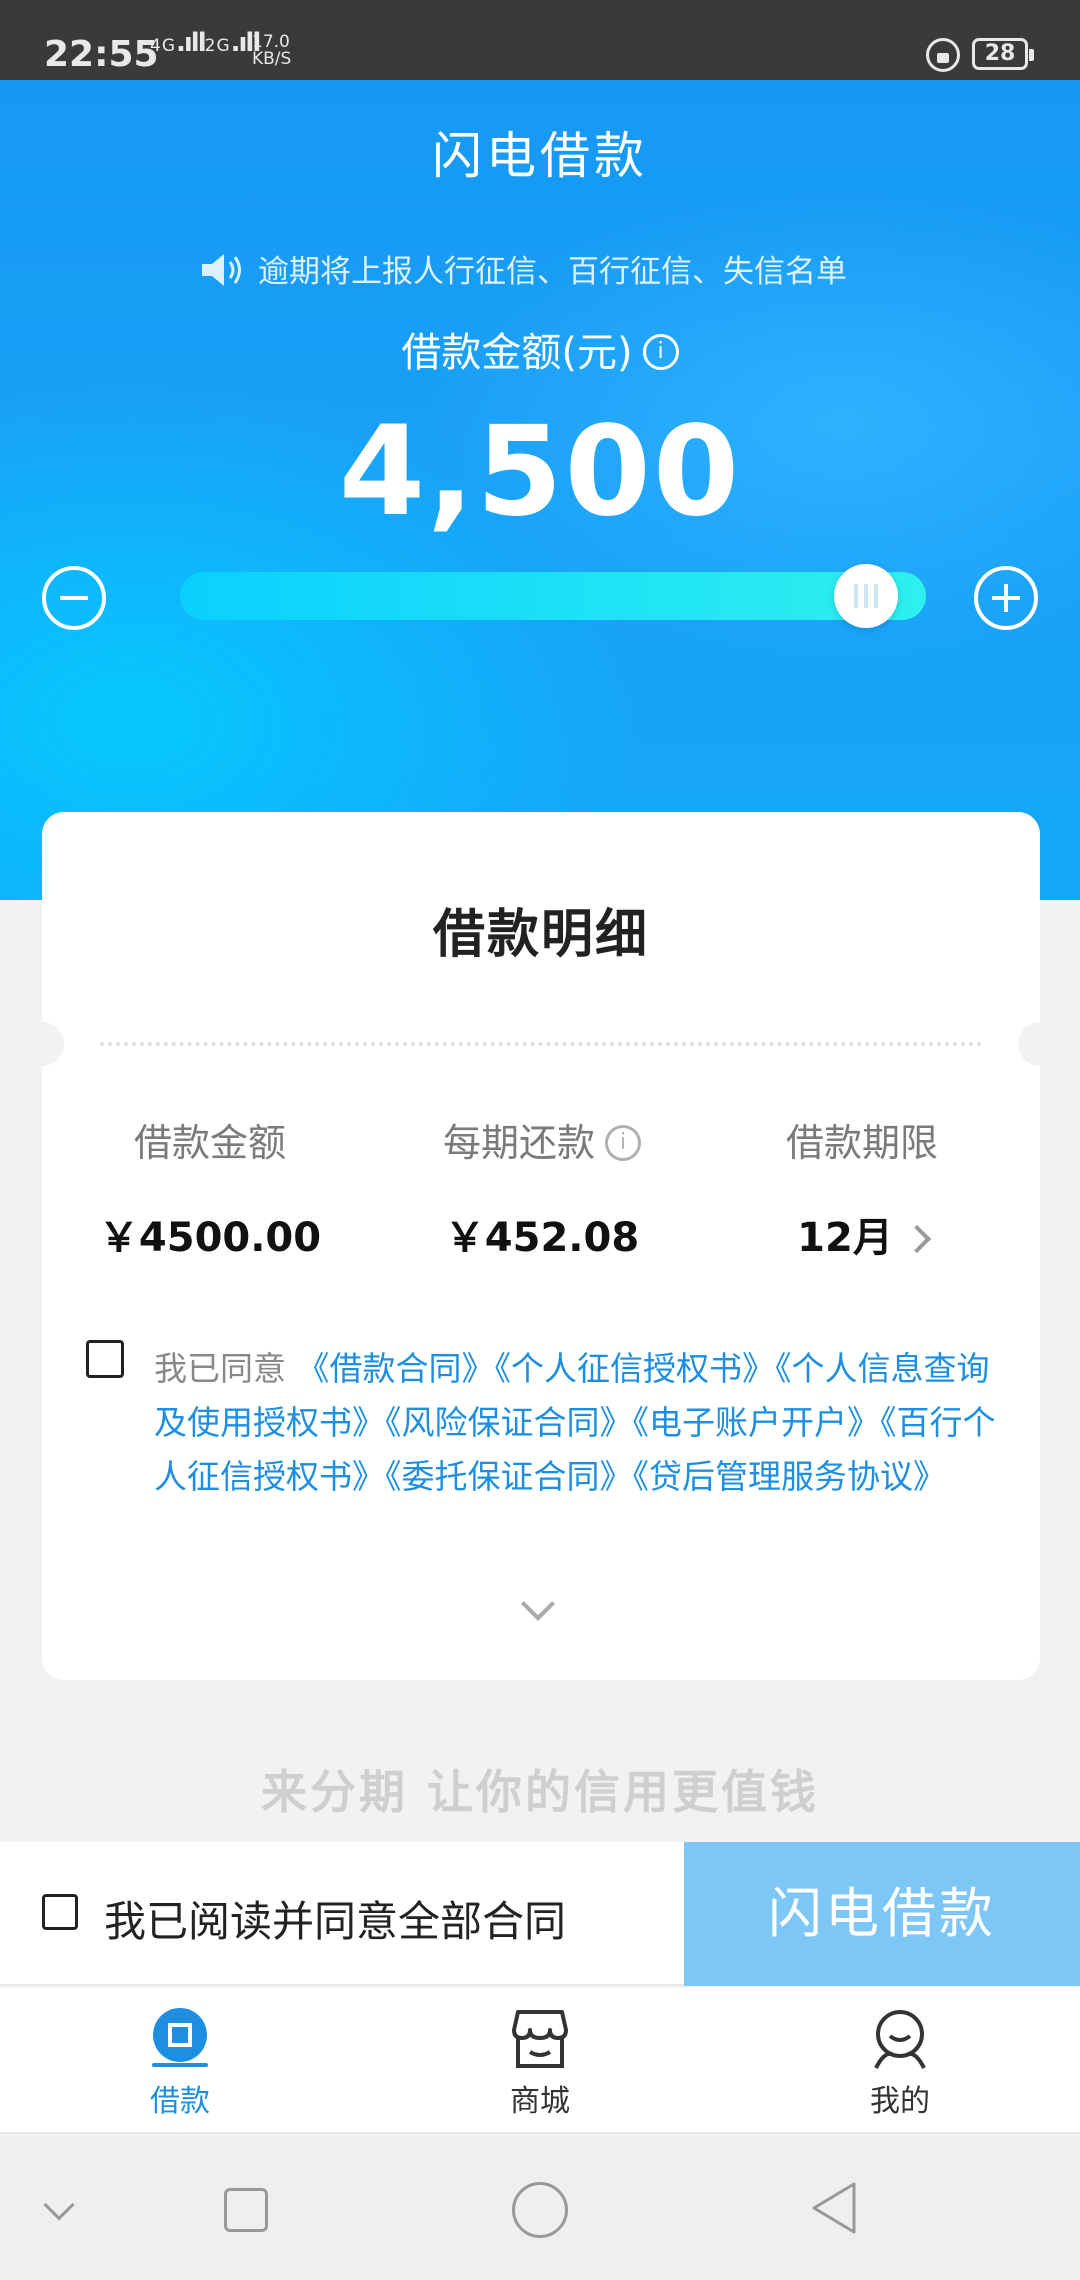 The height and width of the screenshot is (2280, 1080). What do you see at coordinates (790, 1476) in the screenshot?
I see `contract-link-post-loan: 《贷后管理服务协议》` at bounding box center [790, 1476].